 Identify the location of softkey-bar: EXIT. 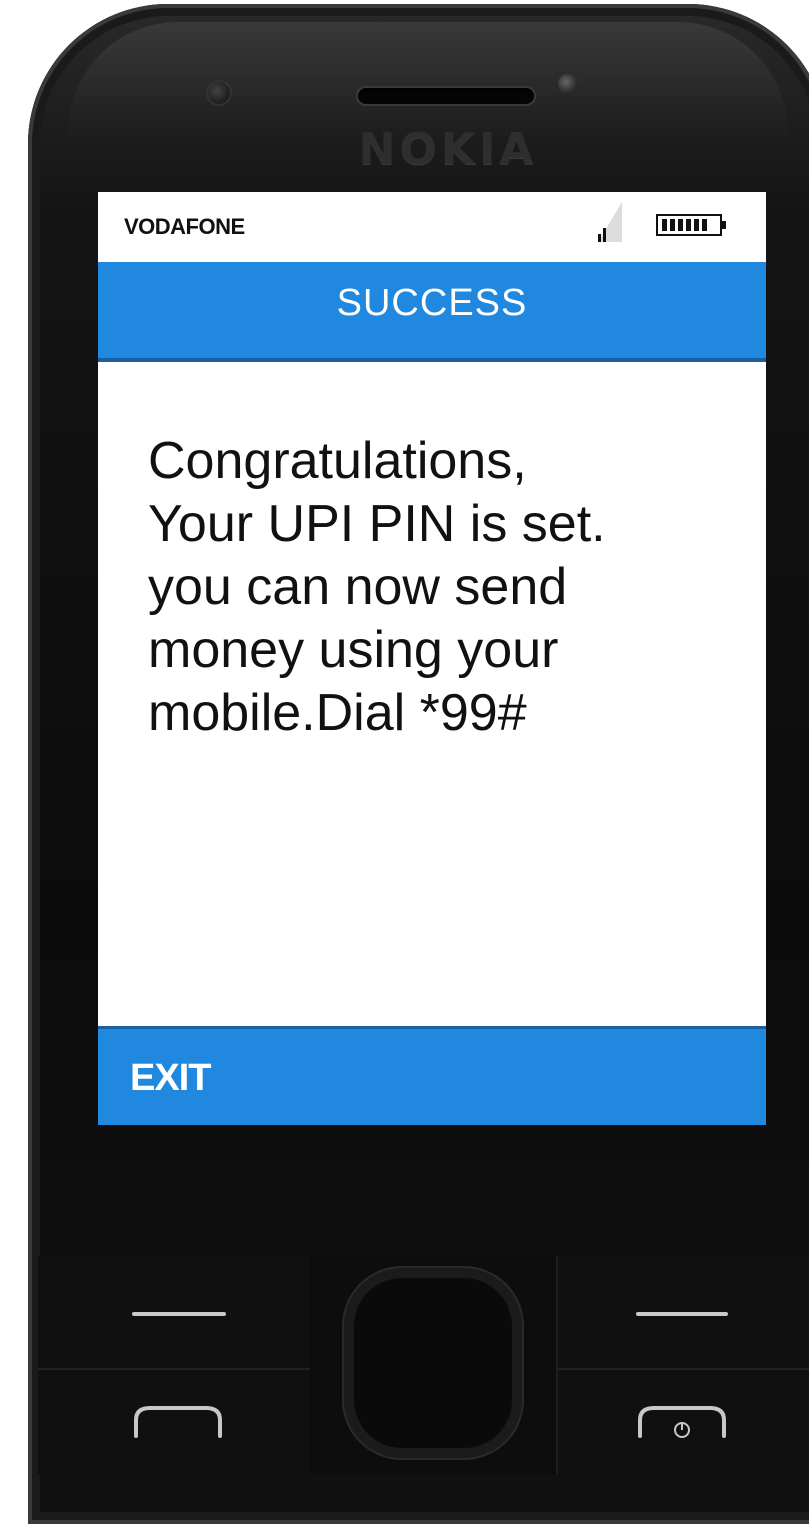
(432, 1075).